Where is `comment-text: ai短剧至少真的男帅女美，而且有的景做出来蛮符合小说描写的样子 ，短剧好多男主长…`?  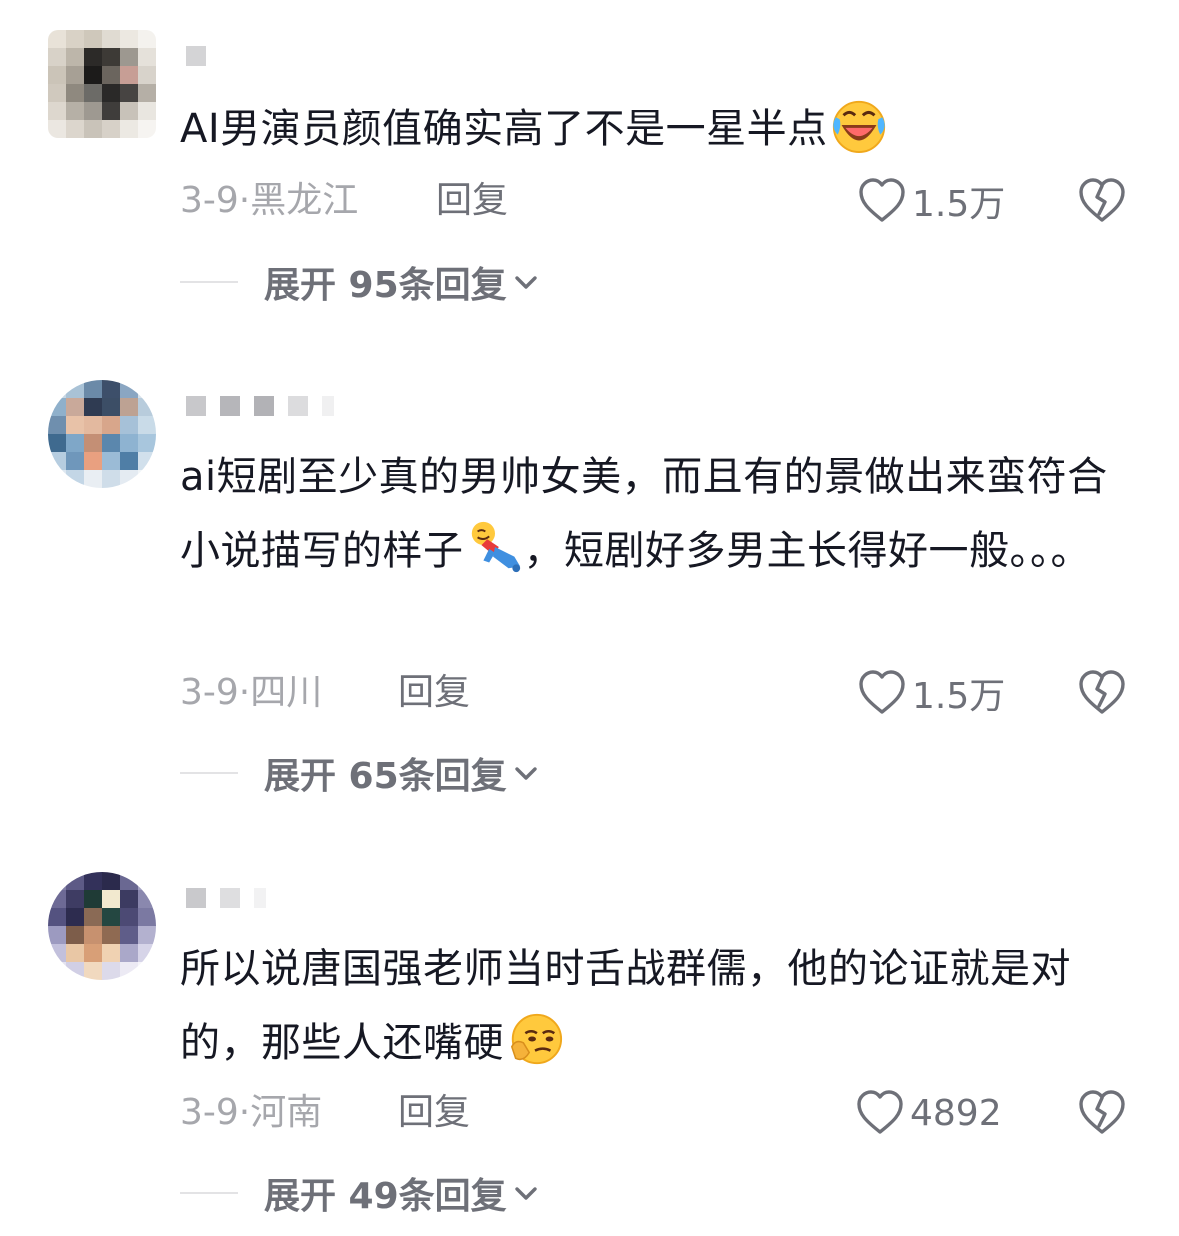
comment-text: ai短剧至少真的男帅女美，而且有的景做出来蛮符合小说描写的样子 ，短剧好多男主长… is located at coordinates (644, 514).